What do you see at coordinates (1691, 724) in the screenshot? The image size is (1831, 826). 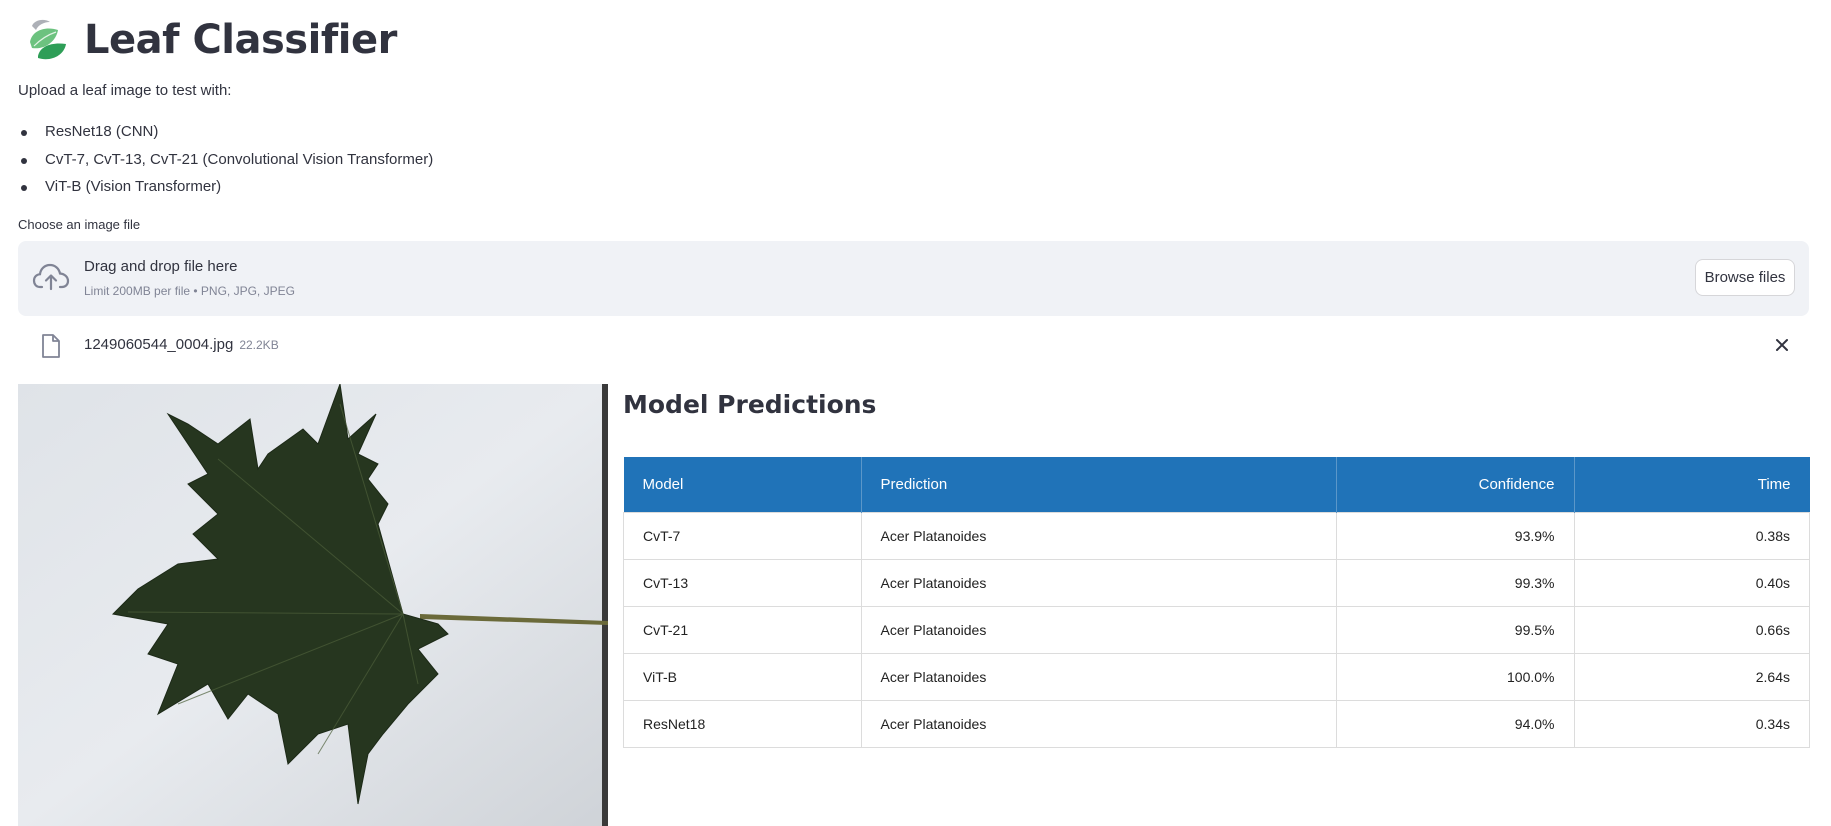 I see `time-cell: 0.34s` at bounding box center [1691, 724].